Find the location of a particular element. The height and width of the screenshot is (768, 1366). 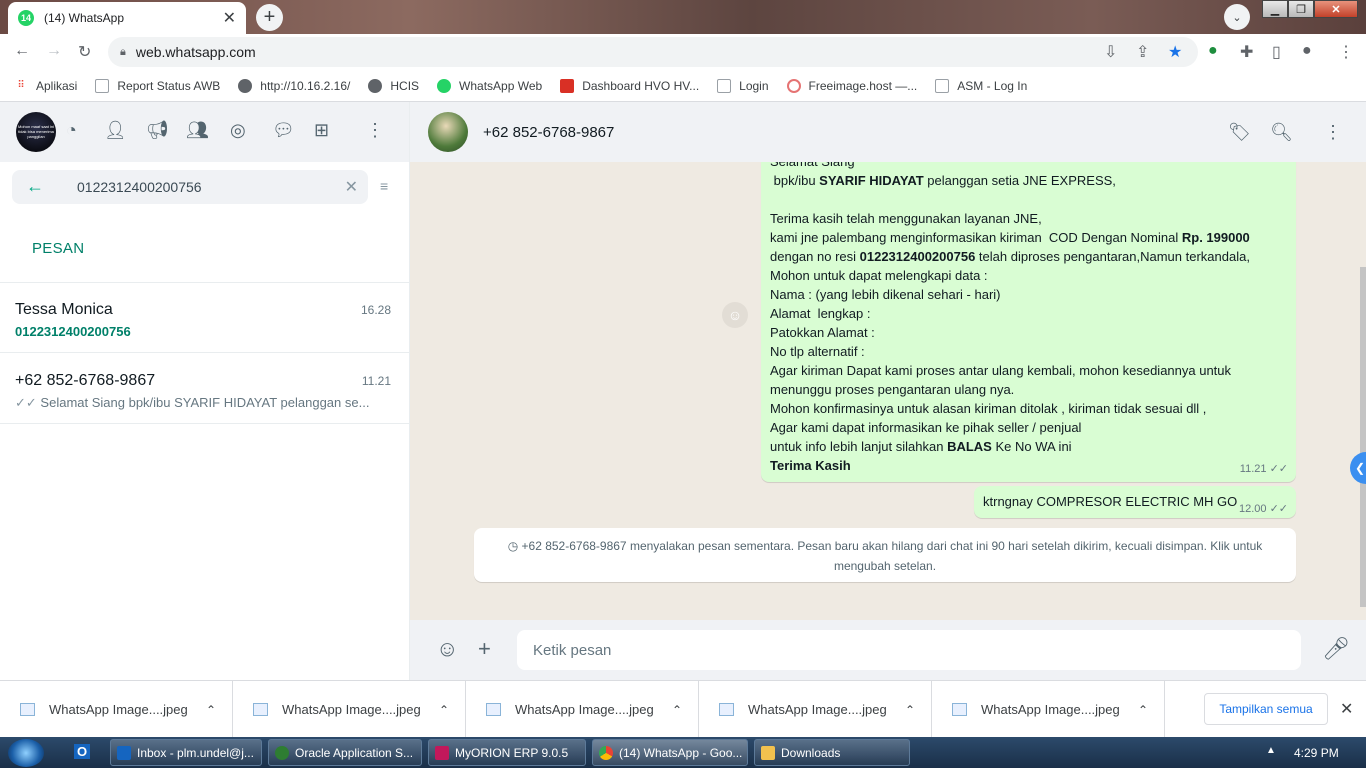

message-line: Alamat lengkap : is located at coordinates (820, 313).